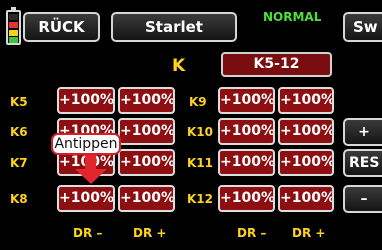 This screenshot has width=382, height=250. I want to click on channel-label: K10, so click(200, 132).